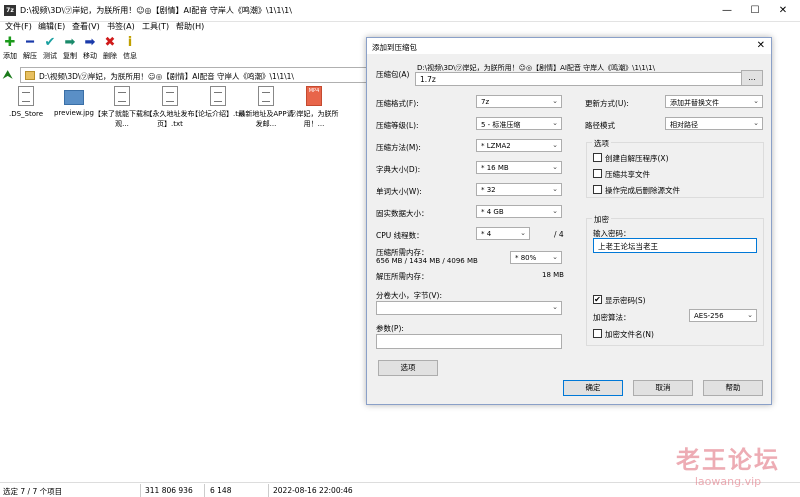 The height and width of the screenshot is (497, 800). Describe the element at coordinates (400, 26) in the screenshot. I see `menu-bar: 文件(F) 编辑(E) 查看(V) 书签(A) 工具(T) 帮助(H)` at that location.